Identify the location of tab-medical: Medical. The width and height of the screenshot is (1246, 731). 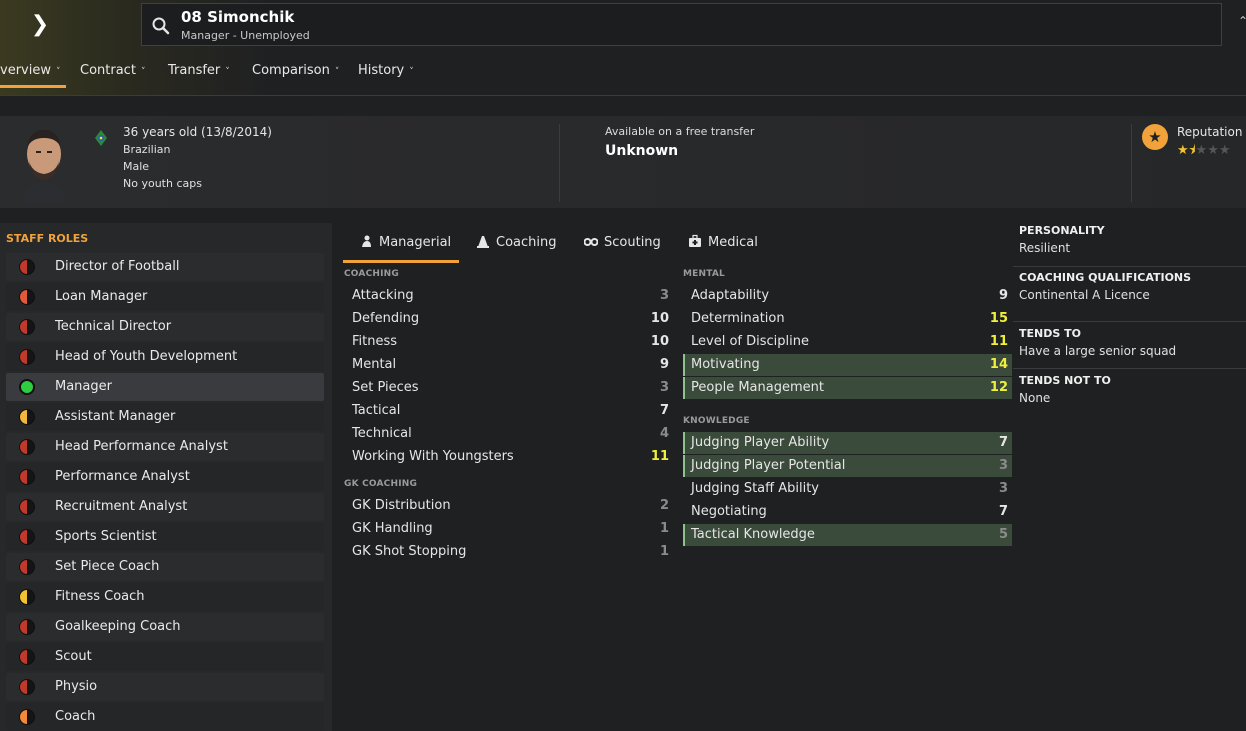
(723, 246).